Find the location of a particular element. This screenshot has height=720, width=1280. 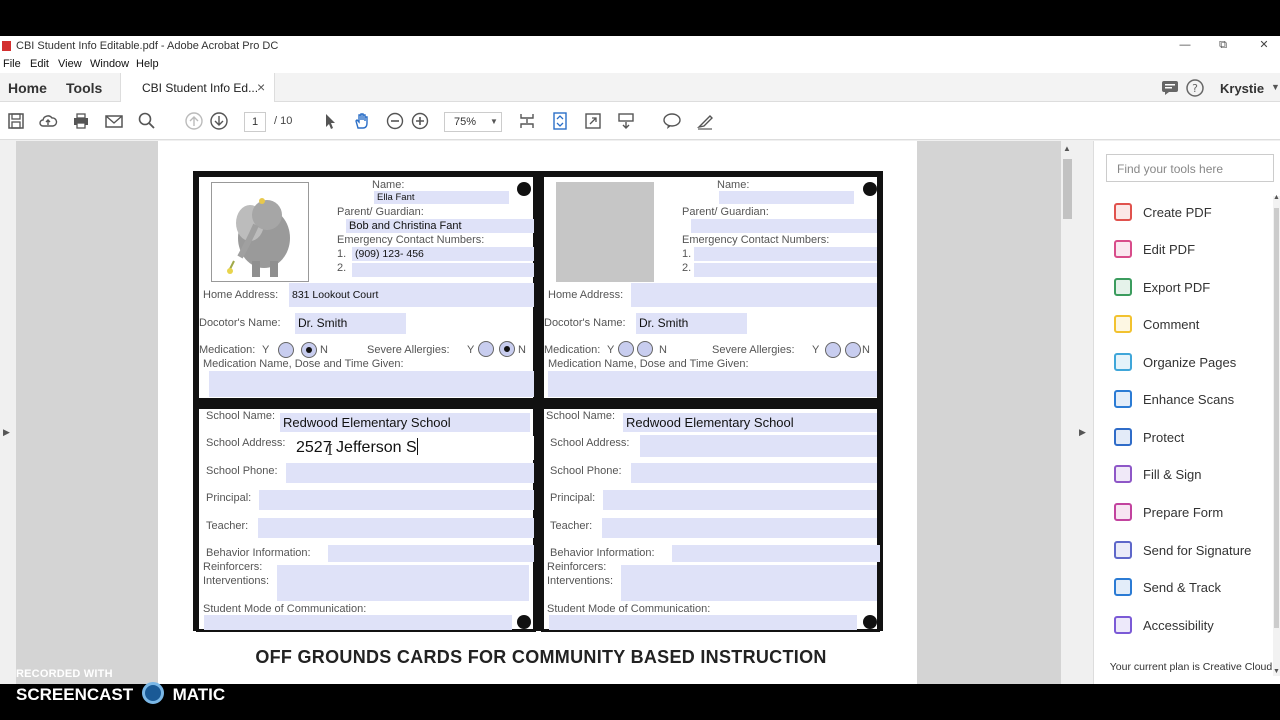

tab-home: Home is located at coordinates (27, 88).